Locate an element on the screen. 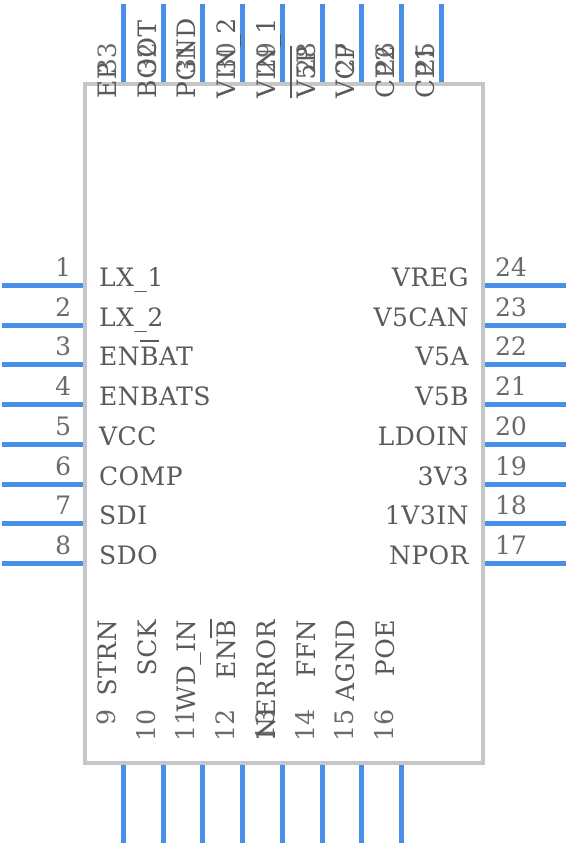 Image resolution: width=568 pixels, height=848 pixels. pin-number-24: 24 is located at coordinates (511, 267).